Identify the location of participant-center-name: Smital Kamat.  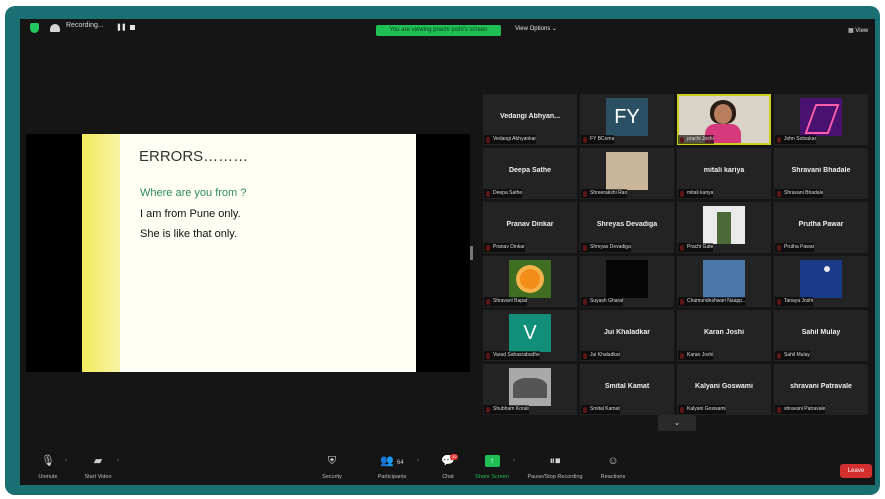
(627, 386).